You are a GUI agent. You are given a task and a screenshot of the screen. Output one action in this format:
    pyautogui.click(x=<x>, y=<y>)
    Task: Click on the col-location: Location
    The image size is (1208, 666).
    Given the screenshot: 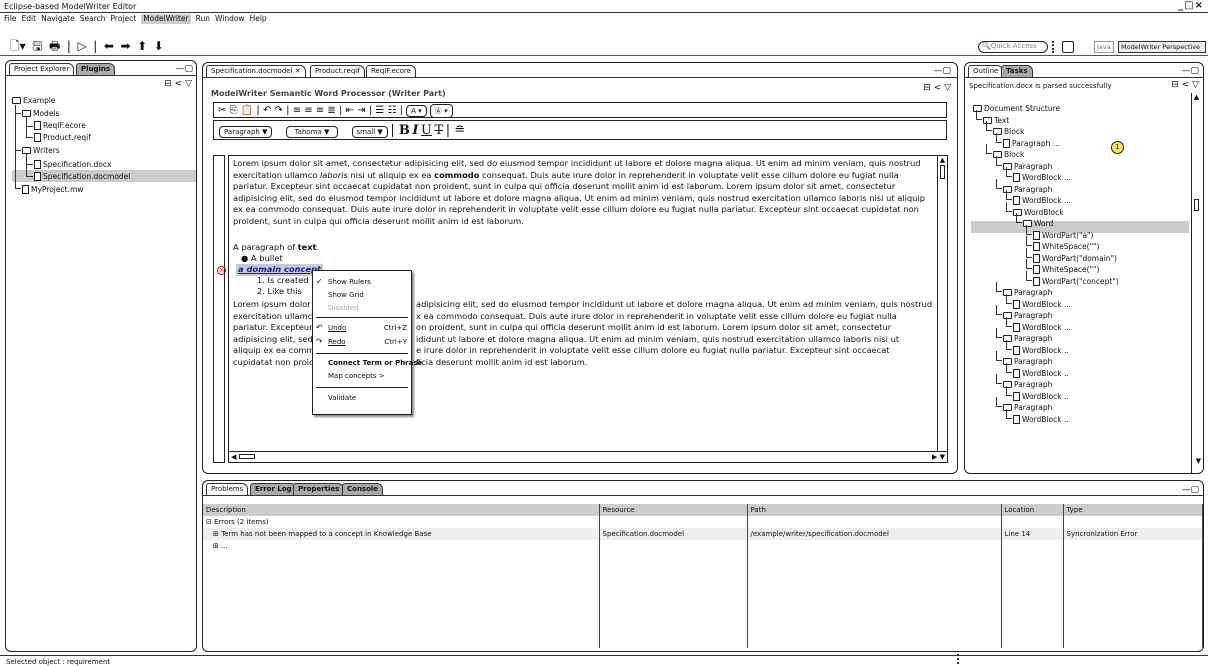 What is the action you would take?
    pyautogui.click(x=1032, y=510)
    